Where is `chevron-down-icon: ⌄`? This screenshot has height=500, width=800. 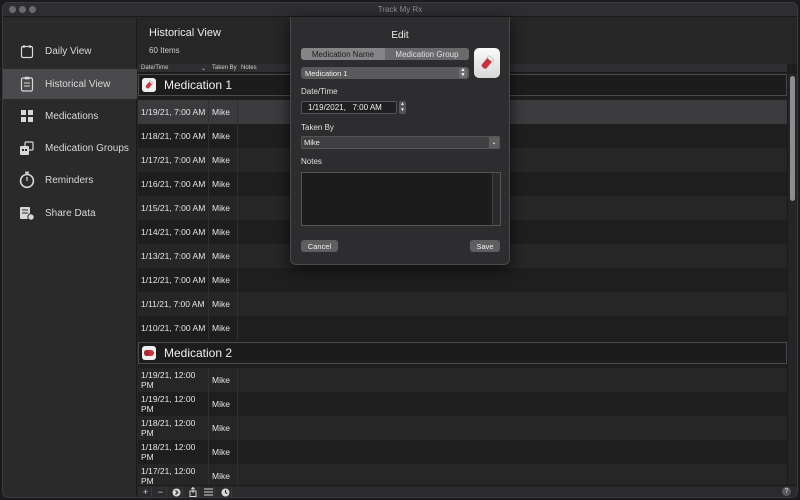
chevron-down-icon: ⌄ is located at coordinates (494, 142).